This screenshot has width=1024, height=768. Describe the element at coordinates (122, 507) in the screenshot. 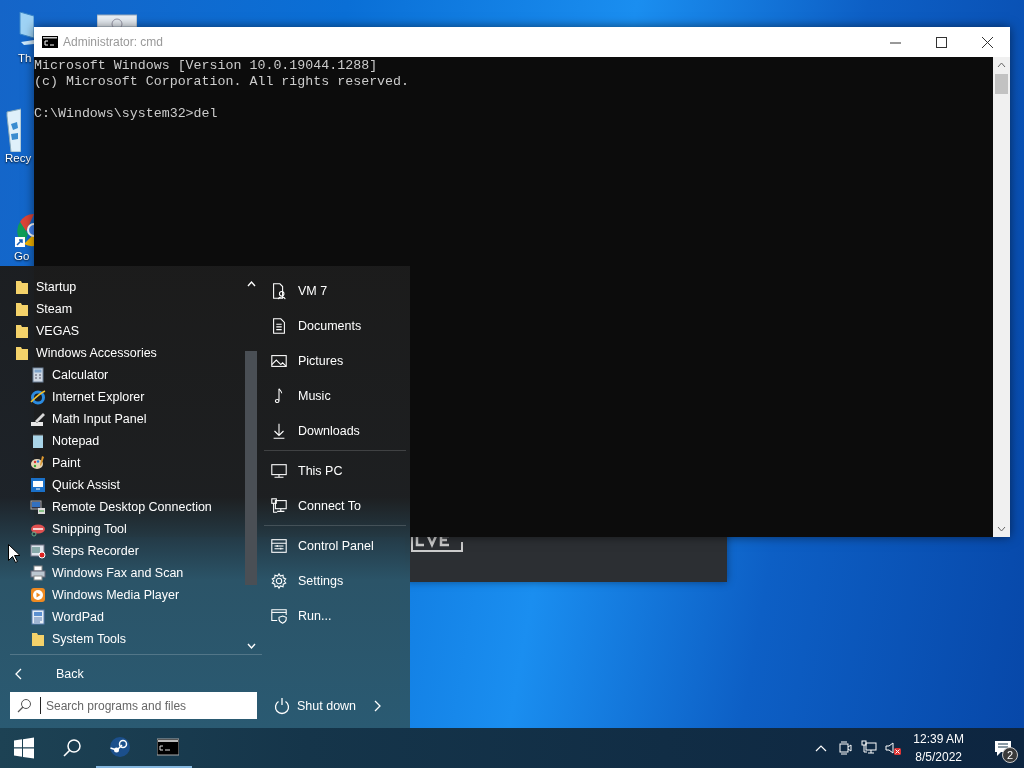

I see `program-item: Remote Desktop Connection` at that location.